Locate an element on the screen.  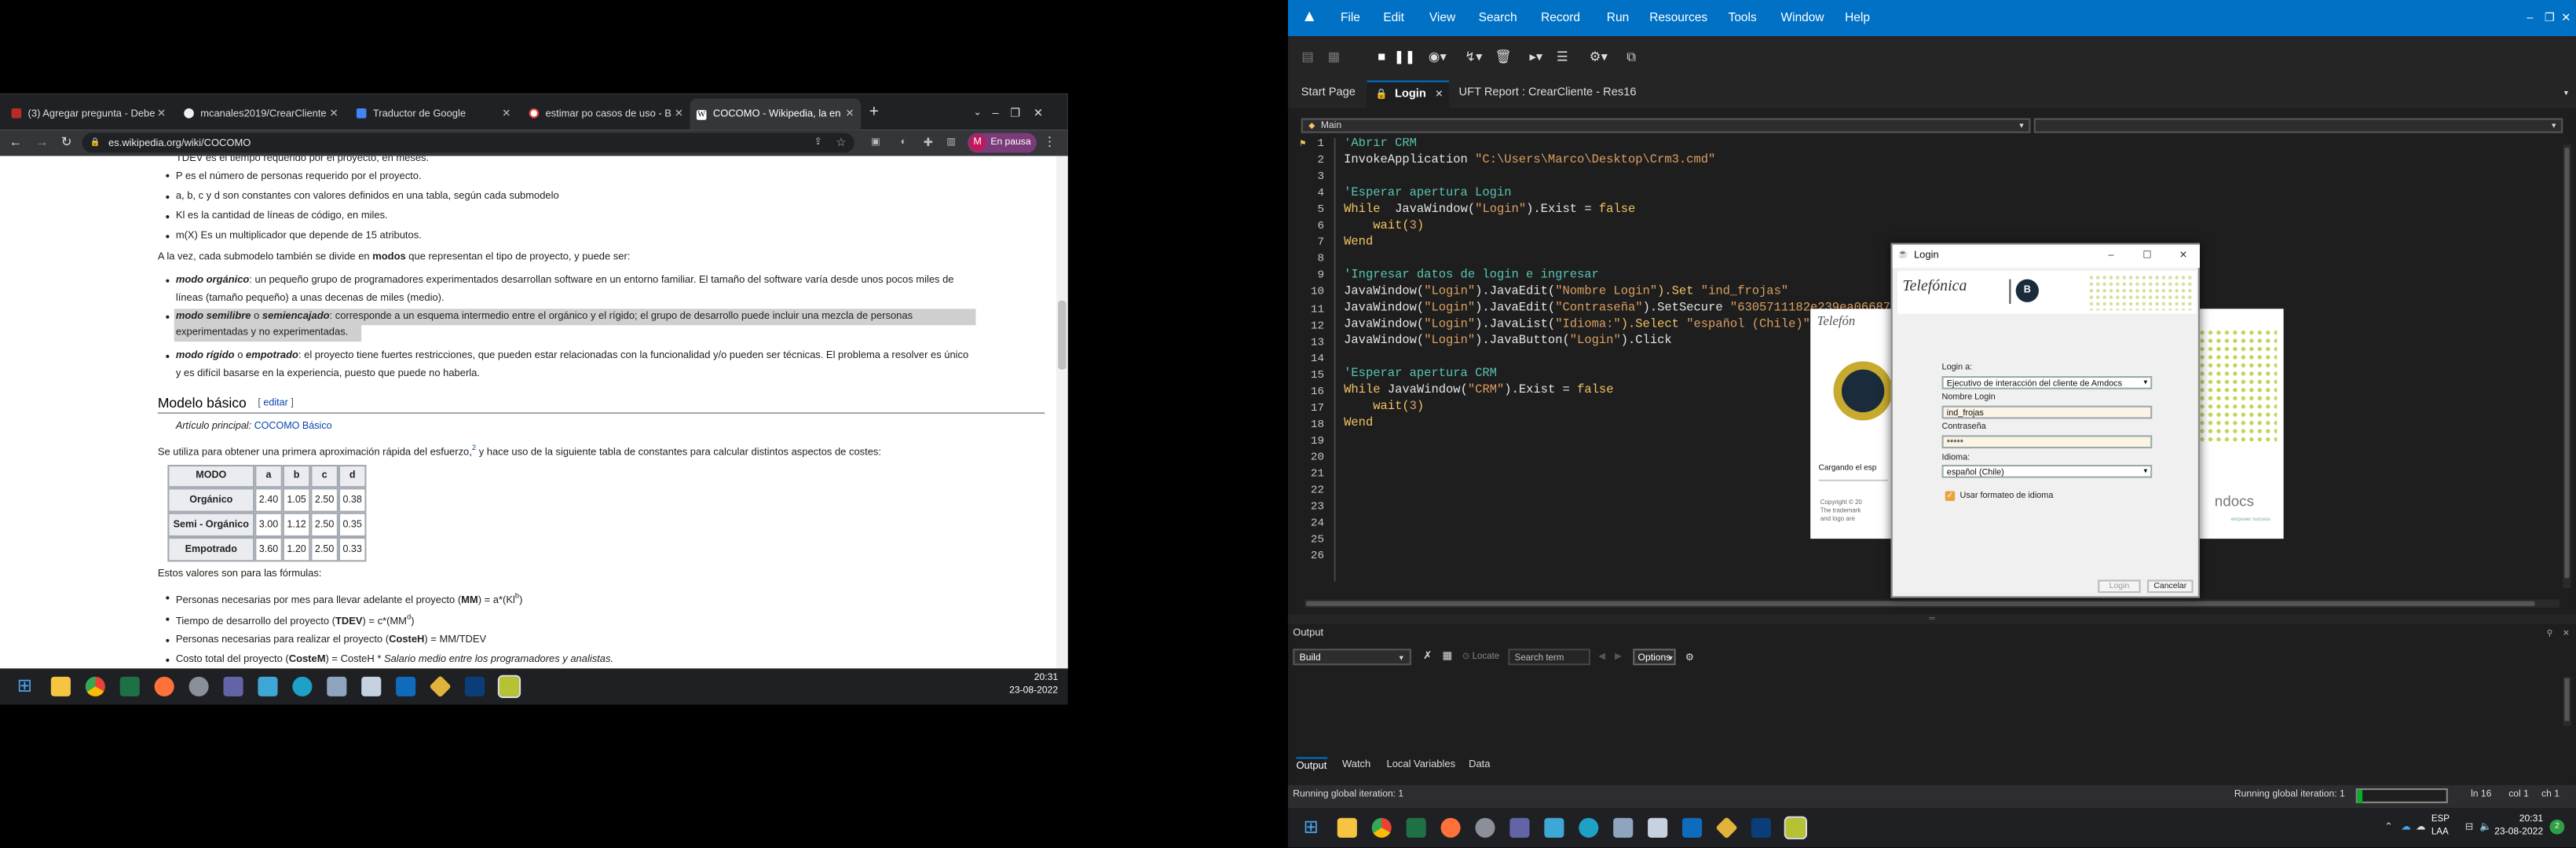
format-checkbox: ✓ is located at coordinates (1951, 496).